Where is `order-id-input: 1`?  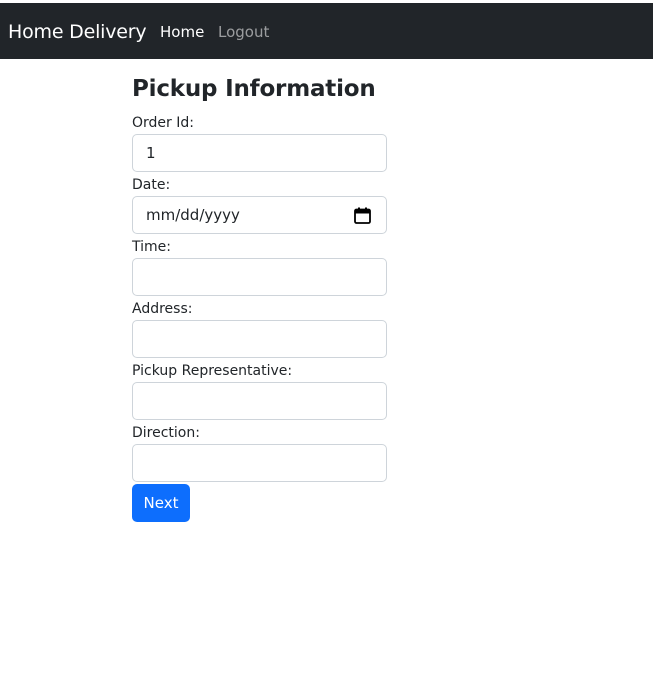
order-id-input: 1 is located at coordinates (259, 153).